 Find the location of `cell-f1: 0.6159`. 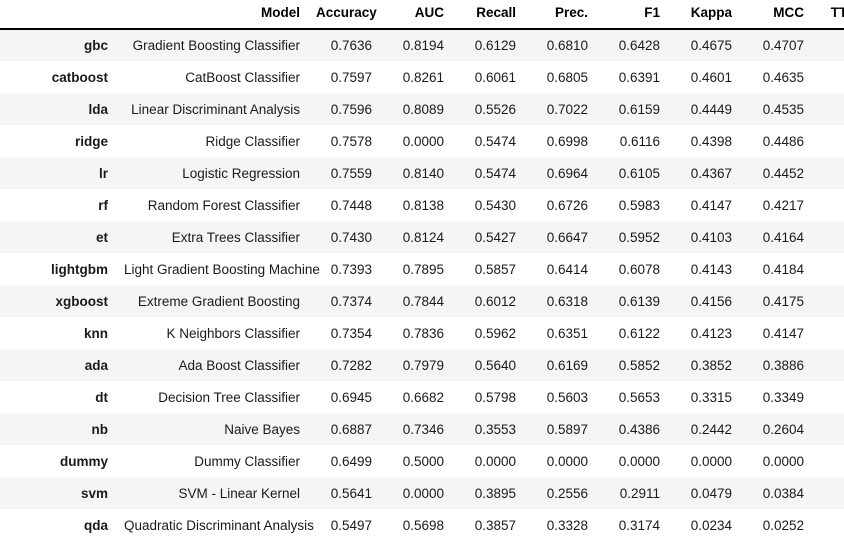

cell-f1: 0.6159 is located at coordinates (632, 109).